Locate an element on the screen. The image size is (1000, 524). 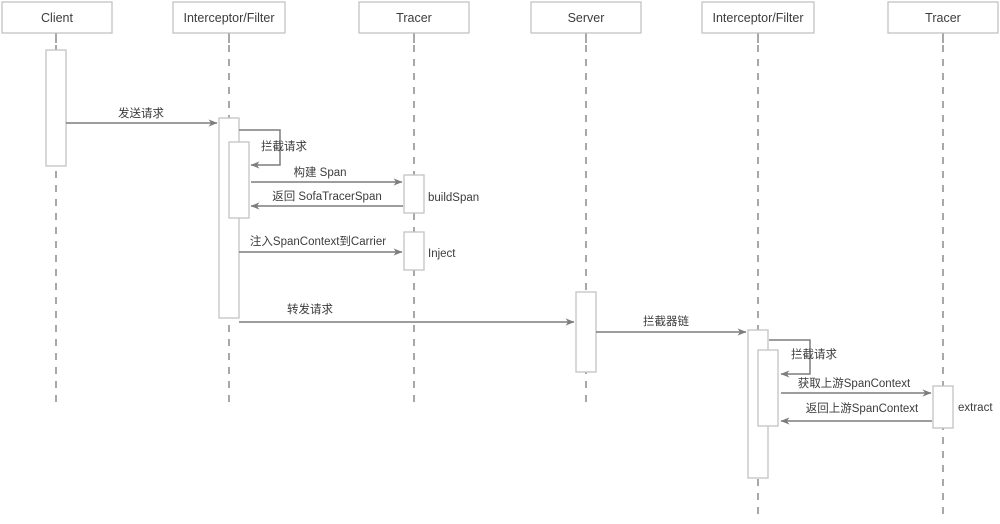
message-label-m7: 拦截器链 is located at coordinates (666, 321).